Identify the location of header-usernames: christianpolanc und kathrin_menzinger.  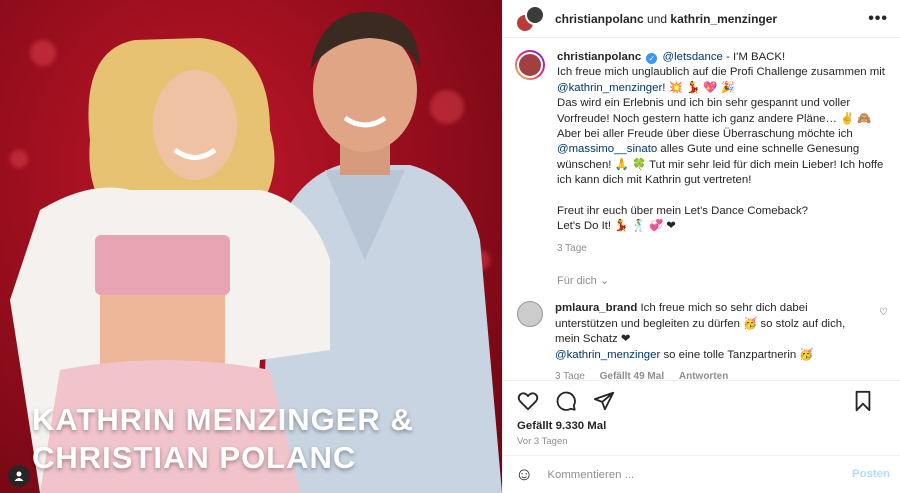
(666, 19).